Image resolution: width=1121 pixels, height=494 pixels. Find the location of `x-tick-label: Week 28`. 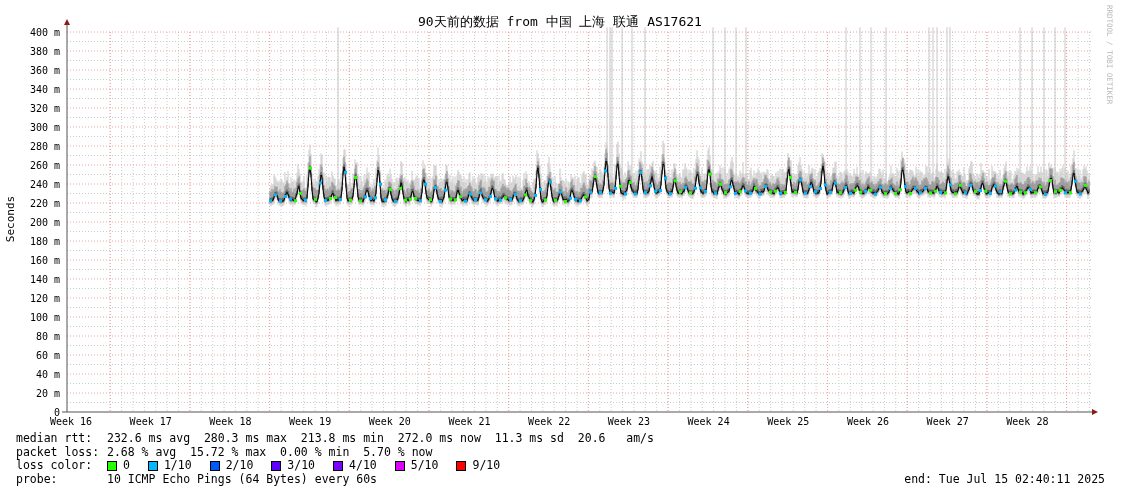

x-tick-label: Week 28 is located at coordinates (1027, 421).